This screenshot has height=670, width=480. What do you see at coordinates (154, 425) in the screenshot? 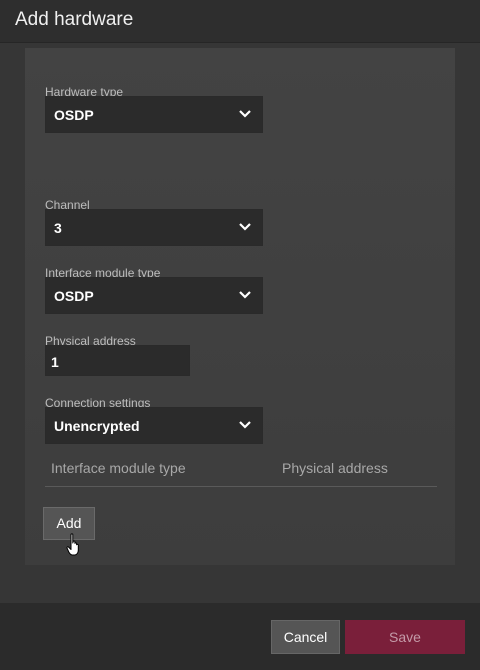
I see `connection-settings-select: Unencrypted` at bounding box center [154, 425].